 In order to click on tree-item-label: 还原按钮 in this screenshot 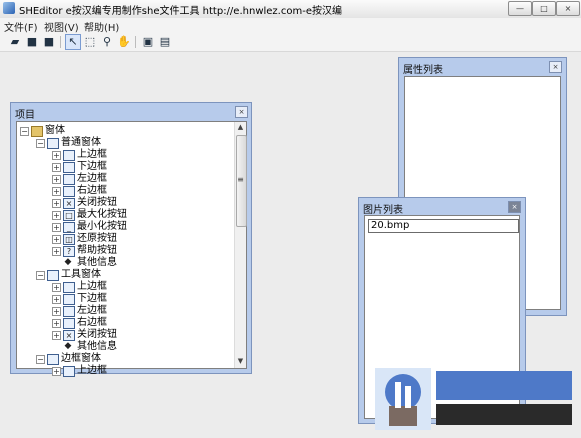, I will do `click(97, 238)`.